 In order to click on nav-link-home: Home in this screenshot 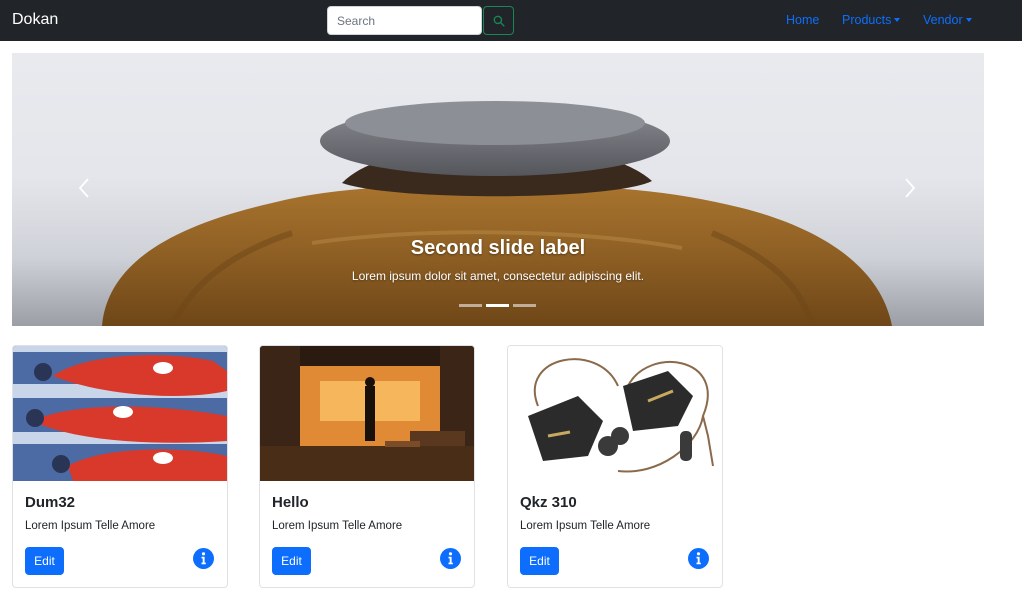, I will do `click(802, 20)`.